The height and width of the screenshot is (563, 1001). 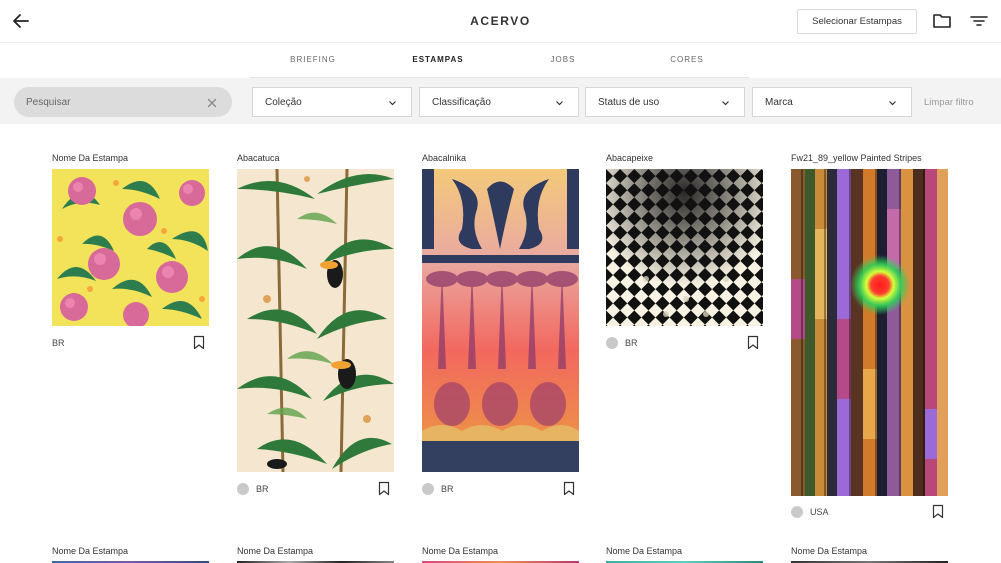 What do you see at coordinates (819, 512) in the screenshot?
I see `region-label: USA` at bounding box center [819, 512].